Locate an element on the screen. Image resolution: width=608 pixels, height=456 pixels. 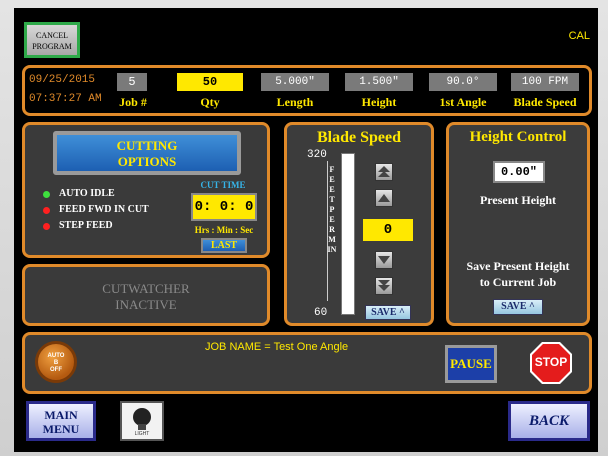
blade-speed-panel: Blade Speed 320 60 FEET PER MIN 0 SAVE ^ is located at coordinates (359, 224).